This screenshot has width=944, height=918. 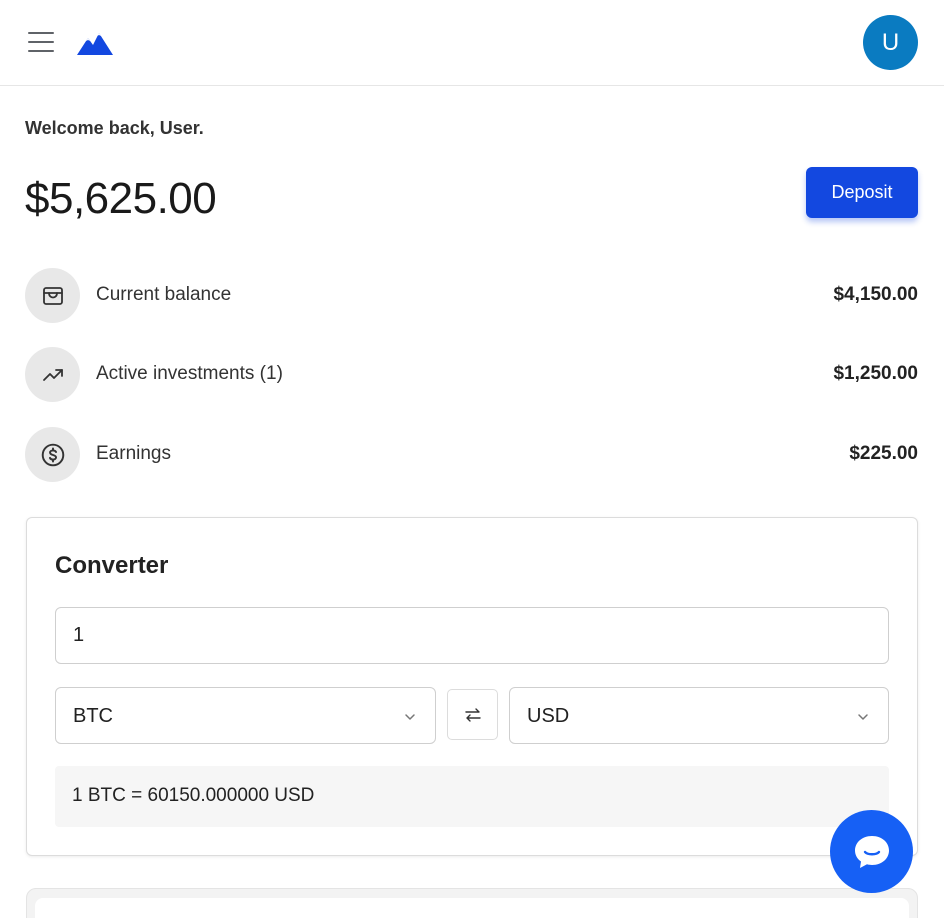 What do you see at coordinates (193, 795) in the screenshot?
I see `conversion-result-text: 1 BTC = 60150.000000 USD` at bounding box center [193, 795].